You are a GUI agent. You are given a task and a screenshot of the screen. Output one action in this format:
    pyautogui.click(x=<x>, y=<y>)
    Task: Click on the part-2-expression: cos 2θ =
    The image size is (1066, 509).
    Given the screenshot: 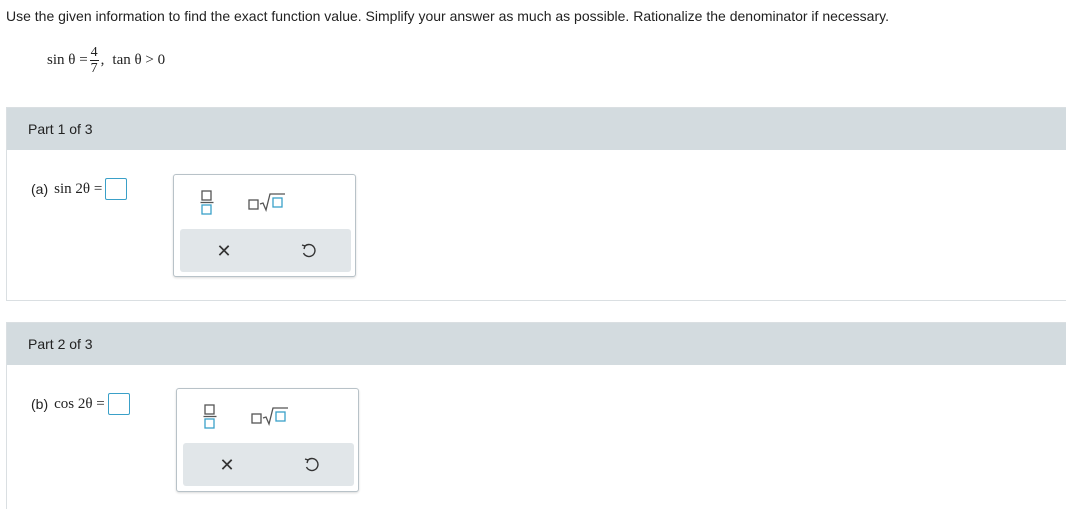 What is the action you would take?
    pyautogui.click(x=79, y=403)
    